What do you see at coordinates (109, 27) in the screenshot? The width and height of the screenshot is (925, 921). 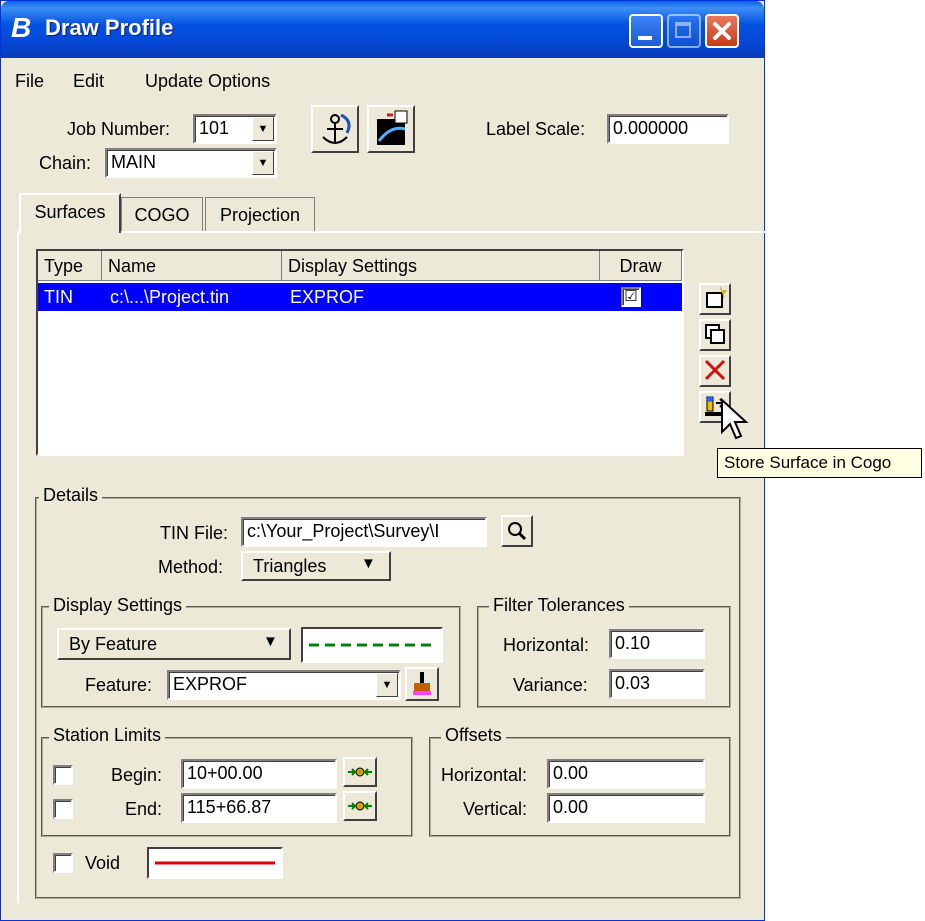 I see `window-title: Draw Profile` at bounding box center [109, 27].